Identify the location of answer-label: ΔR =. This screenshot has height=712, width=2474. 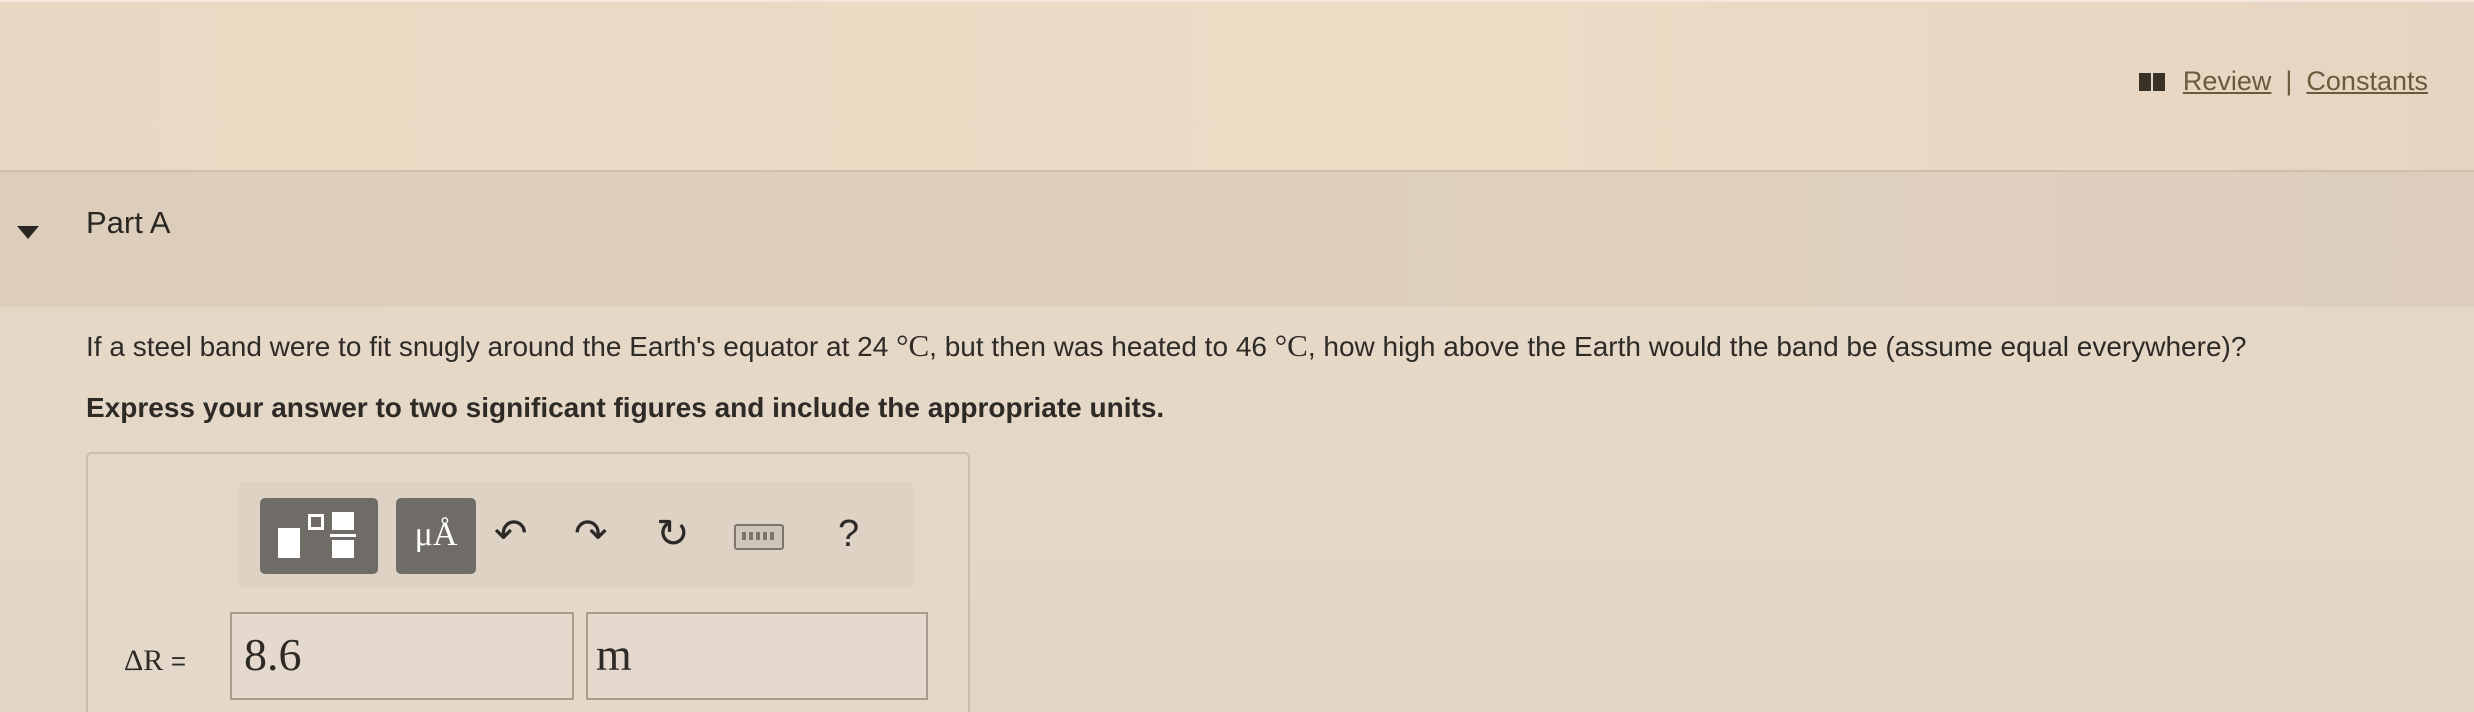
(155, 661).